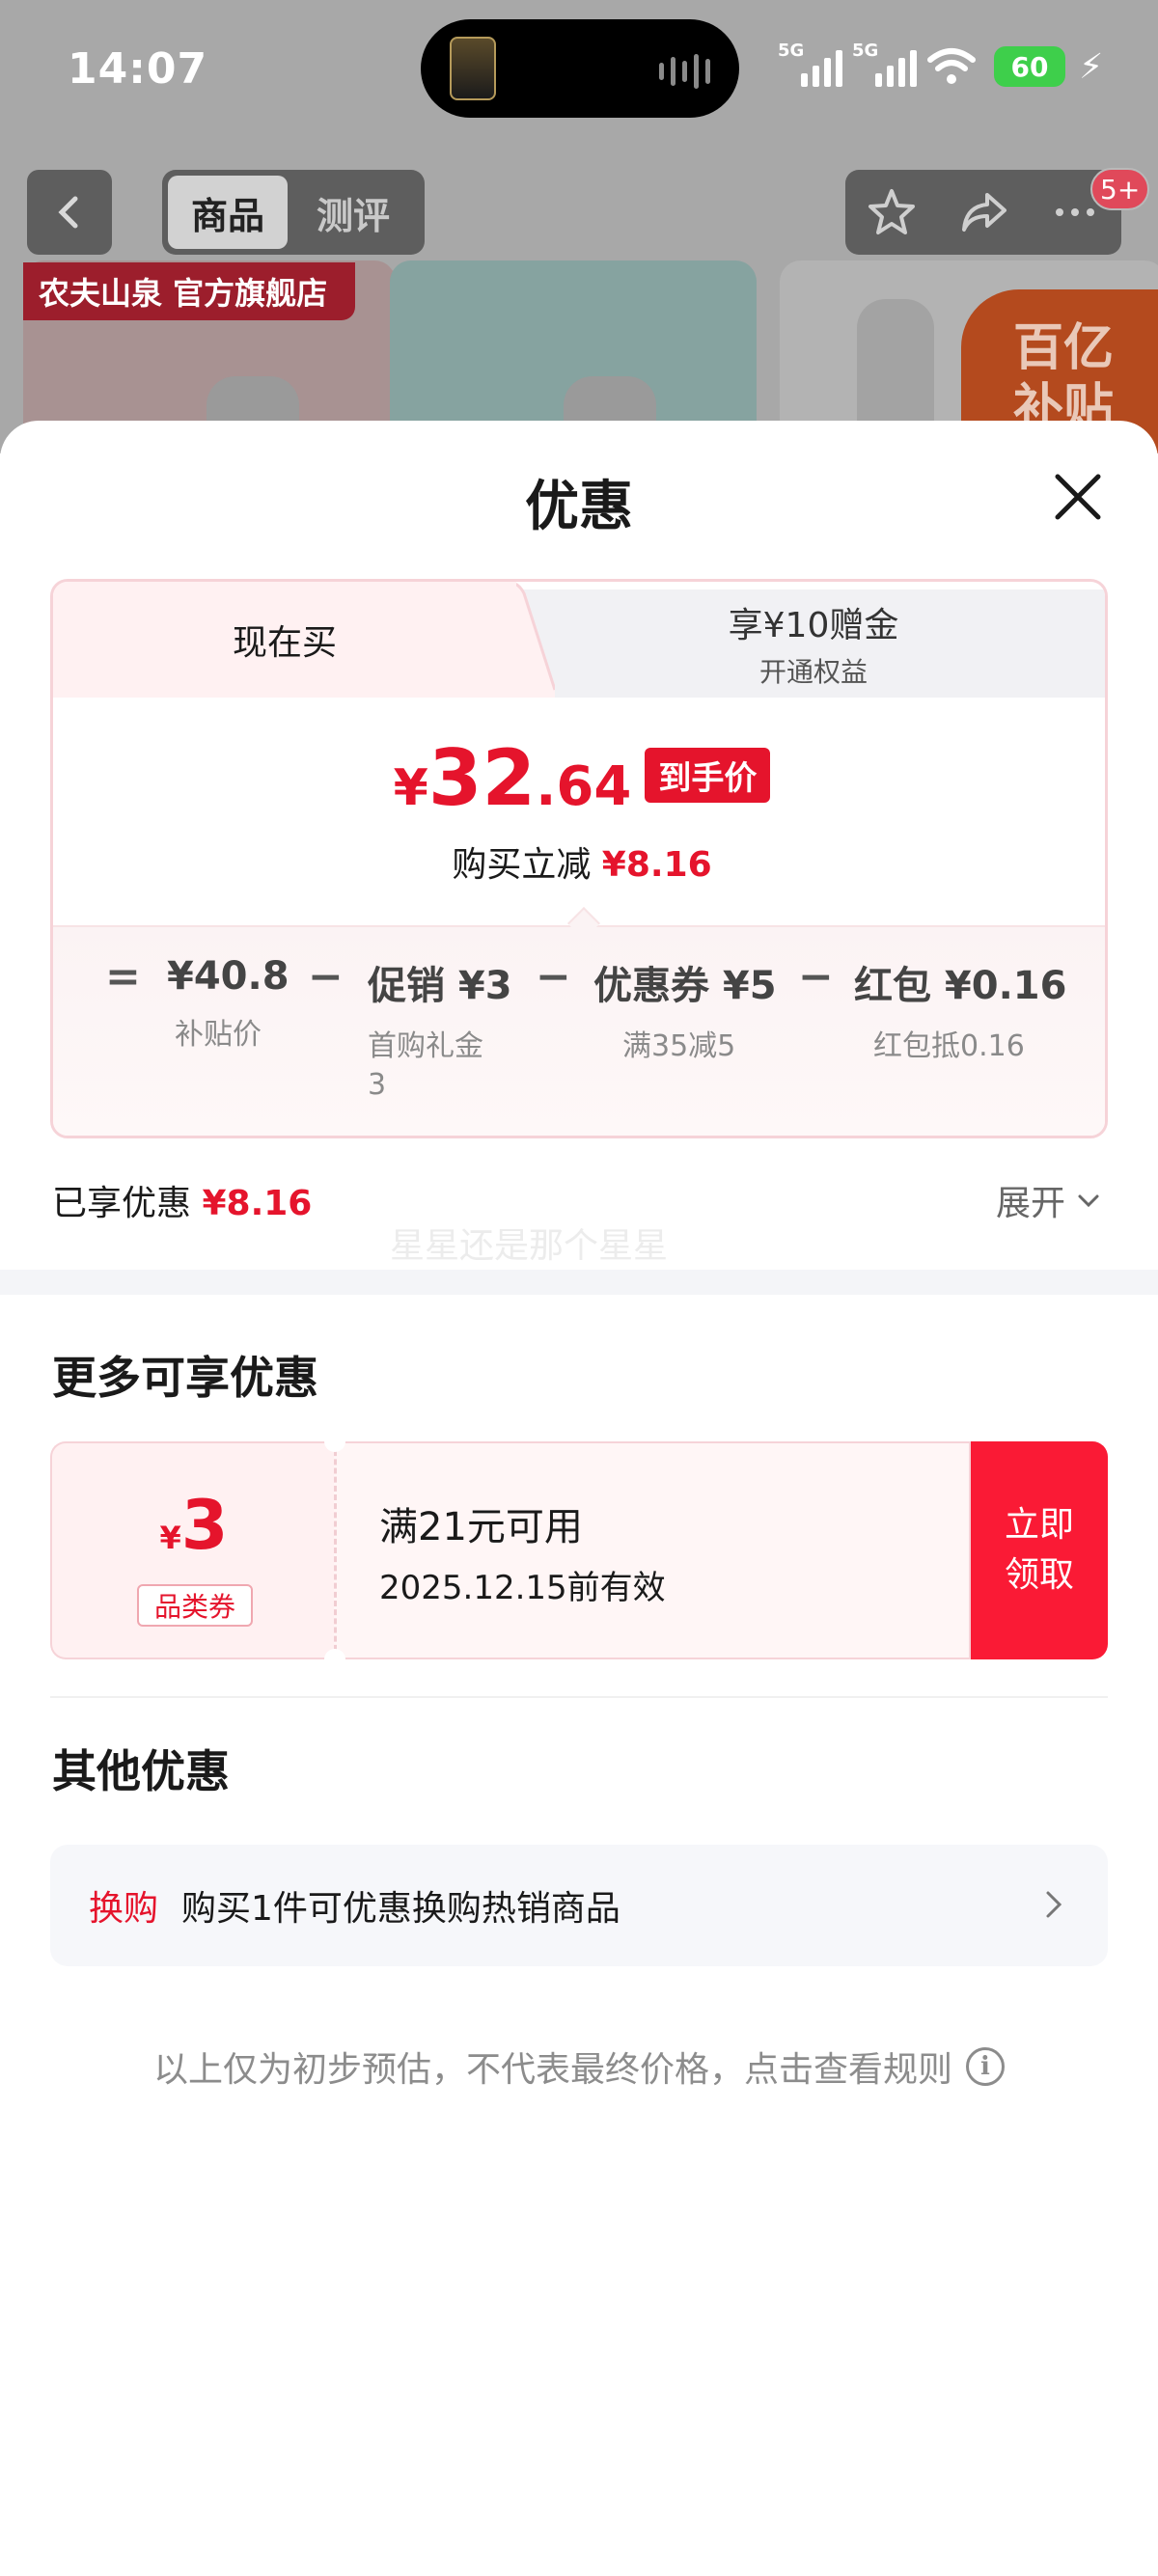  What do you see at coordinates (685, 986) in the screenshot?
I see `coupon-value: 优惠券 ¥5` at bounding box center [685, 986].